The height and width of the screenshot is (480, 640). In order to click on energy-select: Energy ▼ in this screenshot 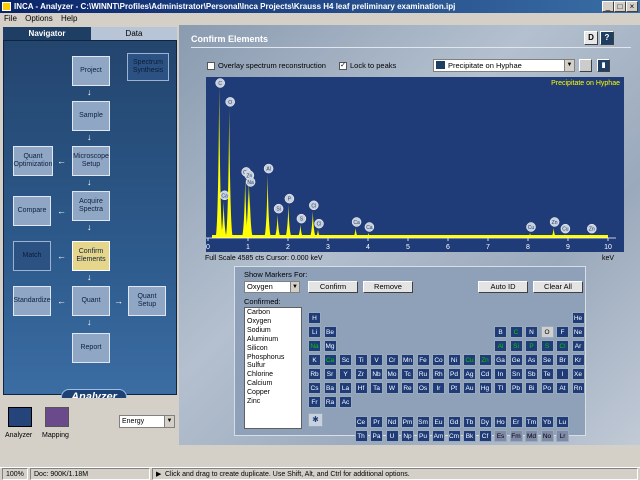, I will do `click(147, 421)`.